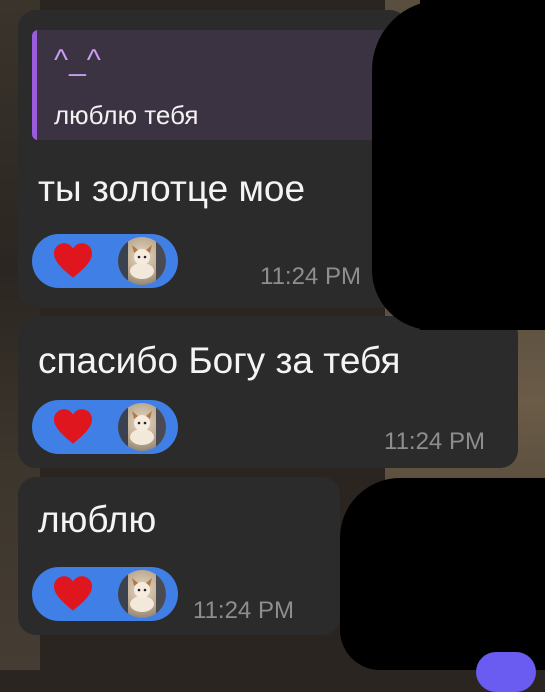  I want to click on reply-accent-bar, so click(34, 85).